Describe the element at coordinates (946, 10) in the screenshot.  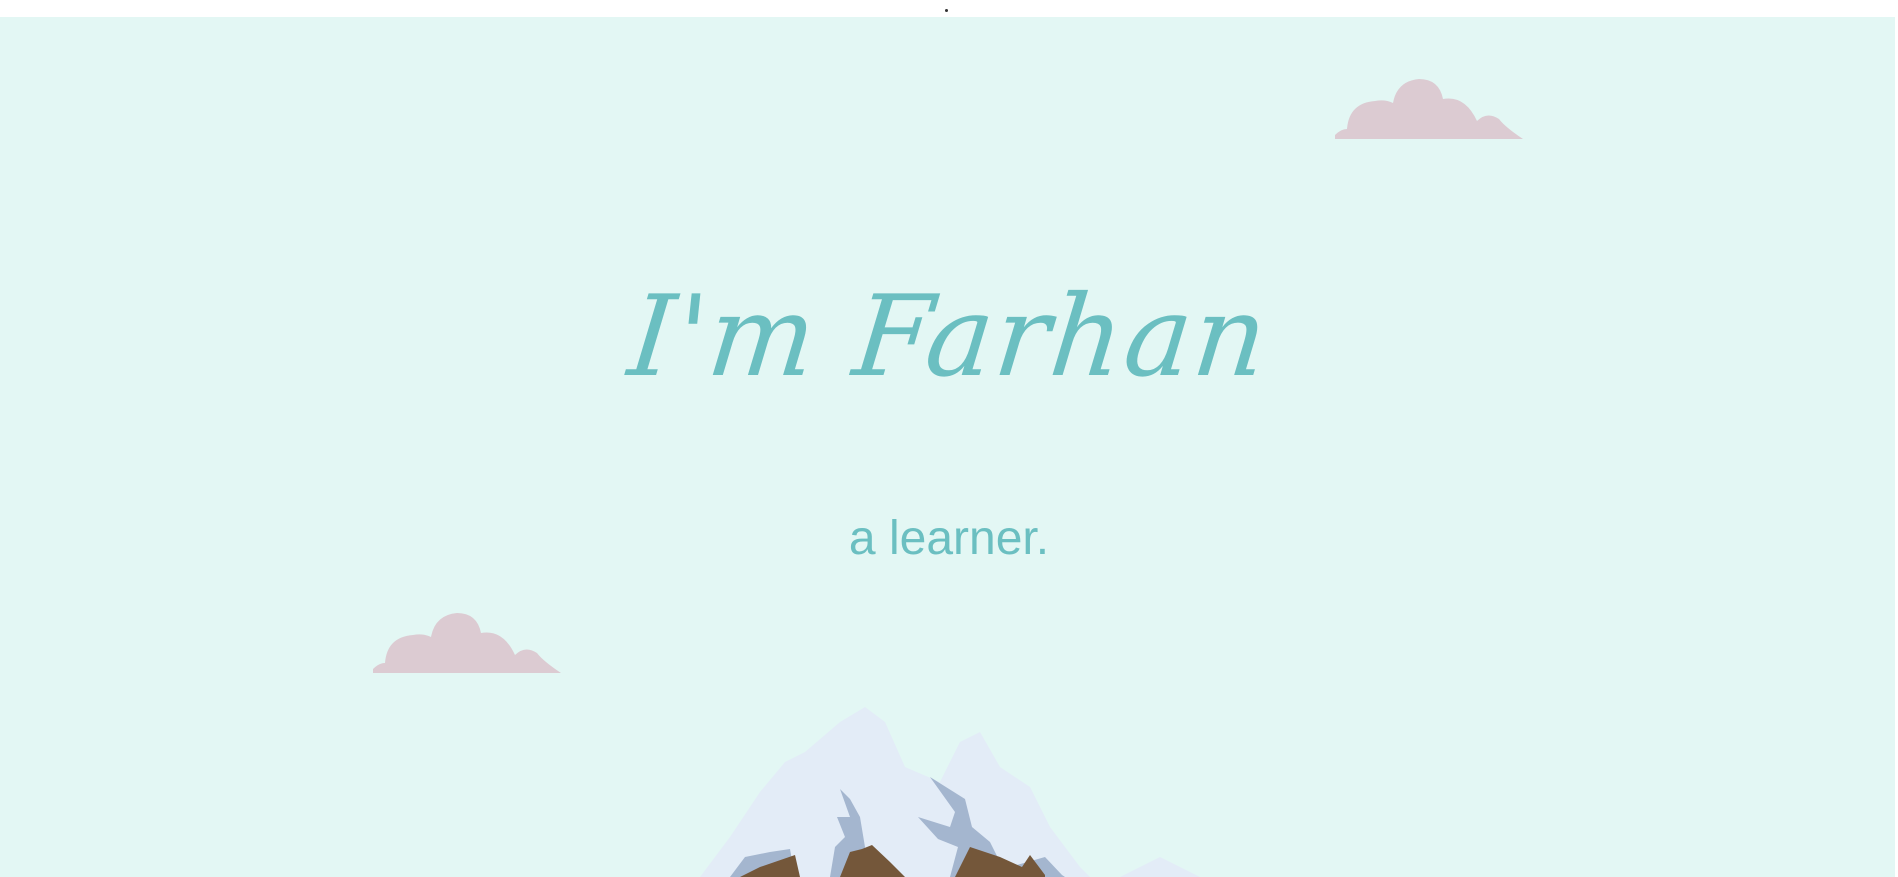
I see `indicator-dot` at that location.